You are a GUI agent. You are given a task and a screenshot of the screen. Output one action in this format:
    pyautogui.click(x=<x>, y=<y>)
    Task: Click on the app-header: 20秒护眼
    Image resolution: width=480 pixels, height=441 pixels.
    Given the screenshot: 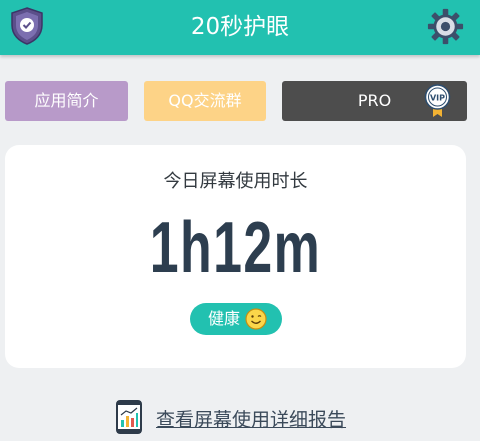 What is the action you would take?
    pyautogui.click(x=240, y=27)
    